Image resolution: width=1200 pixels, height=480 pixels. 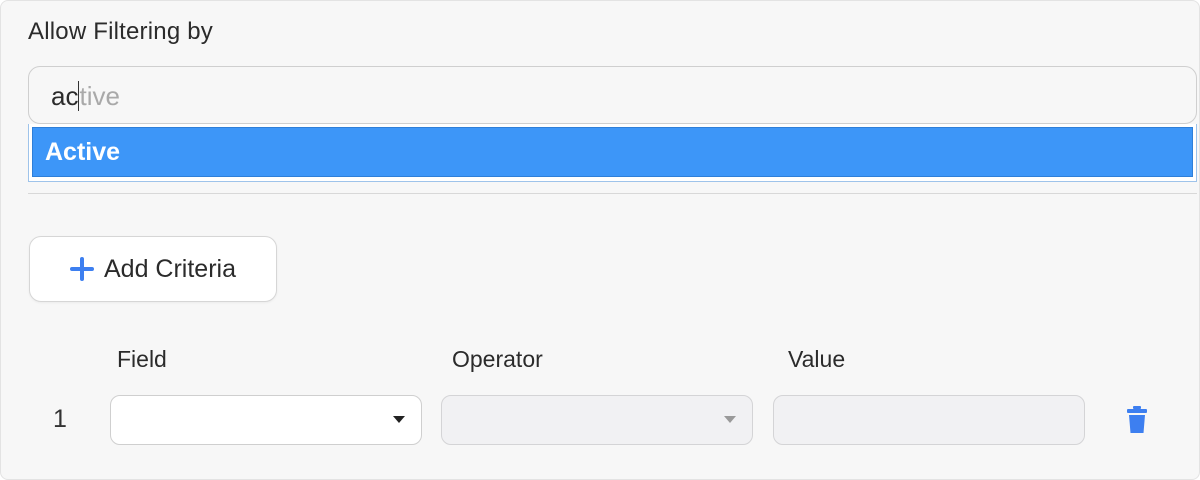 I want to click on autocomplete-dropdown: Active, so click(x=612, y=153).